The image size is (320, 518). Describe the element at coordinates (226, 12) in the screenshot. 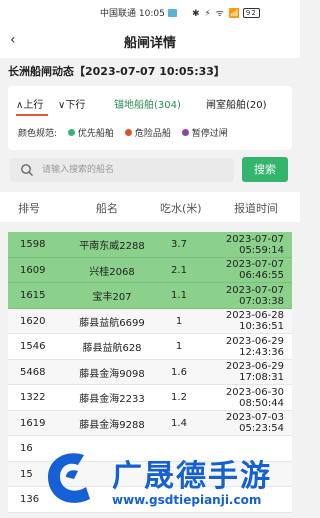

I see `status-icons: ✱ ⚡ ᯤ 📶 92` at that location.